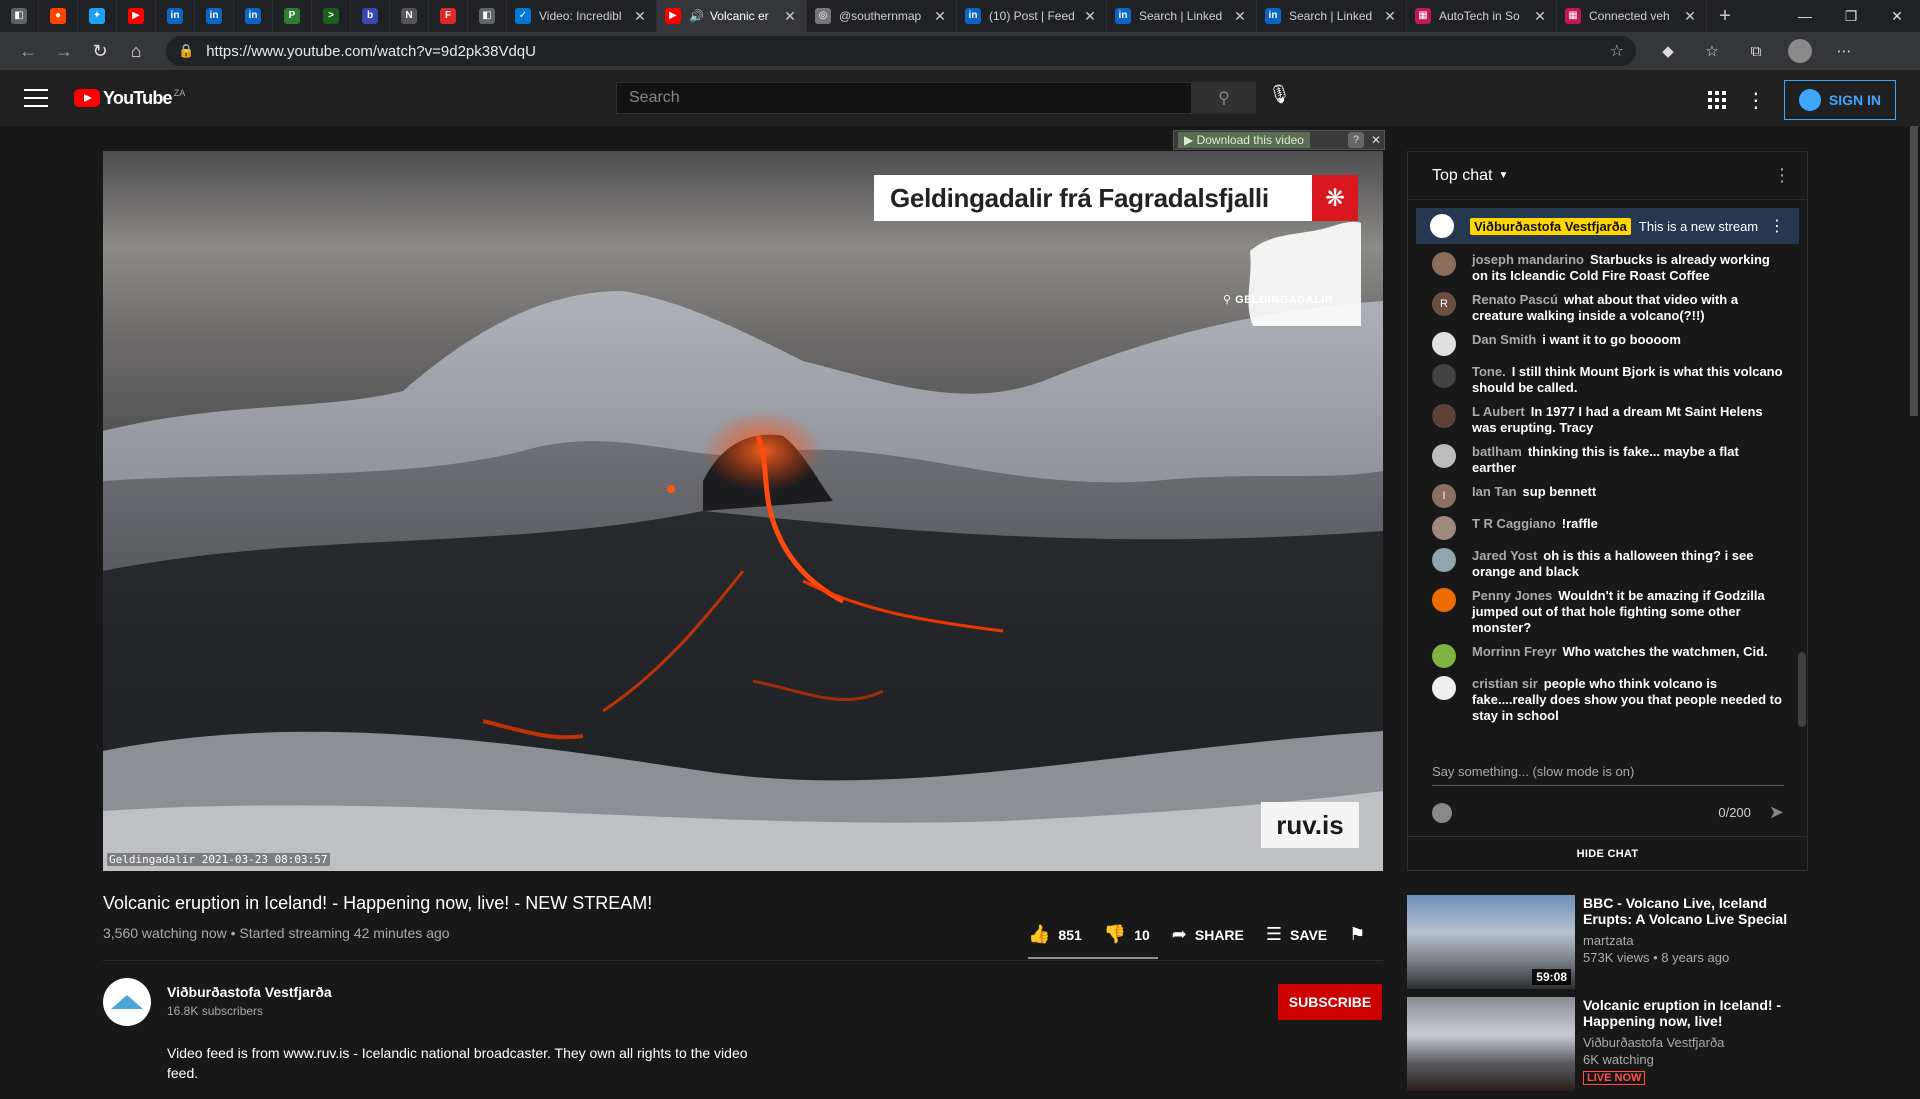  I want to click on chat-input: Say something... (slow mode is on), so click(1608, 775).